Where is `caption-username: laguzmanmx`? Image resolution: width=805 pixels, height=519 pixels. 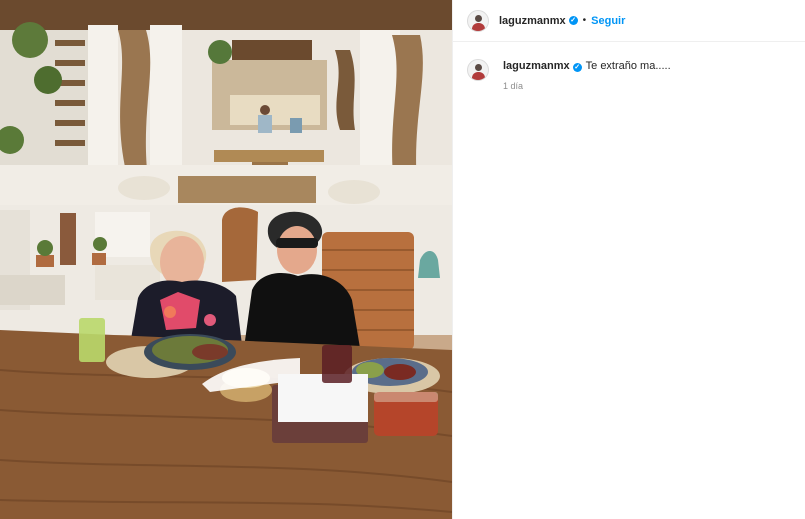
caption-username: laguzmanmx is located at coordinates (536, 66).